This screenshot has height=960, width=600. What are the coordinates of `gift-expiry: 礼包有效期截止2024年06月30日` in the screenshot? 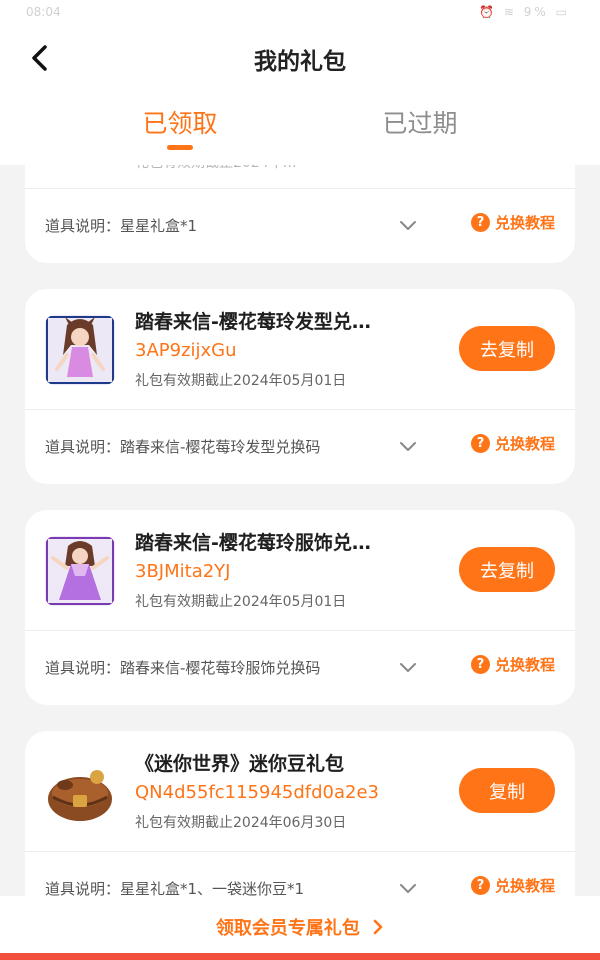 It's located at (241, 823).